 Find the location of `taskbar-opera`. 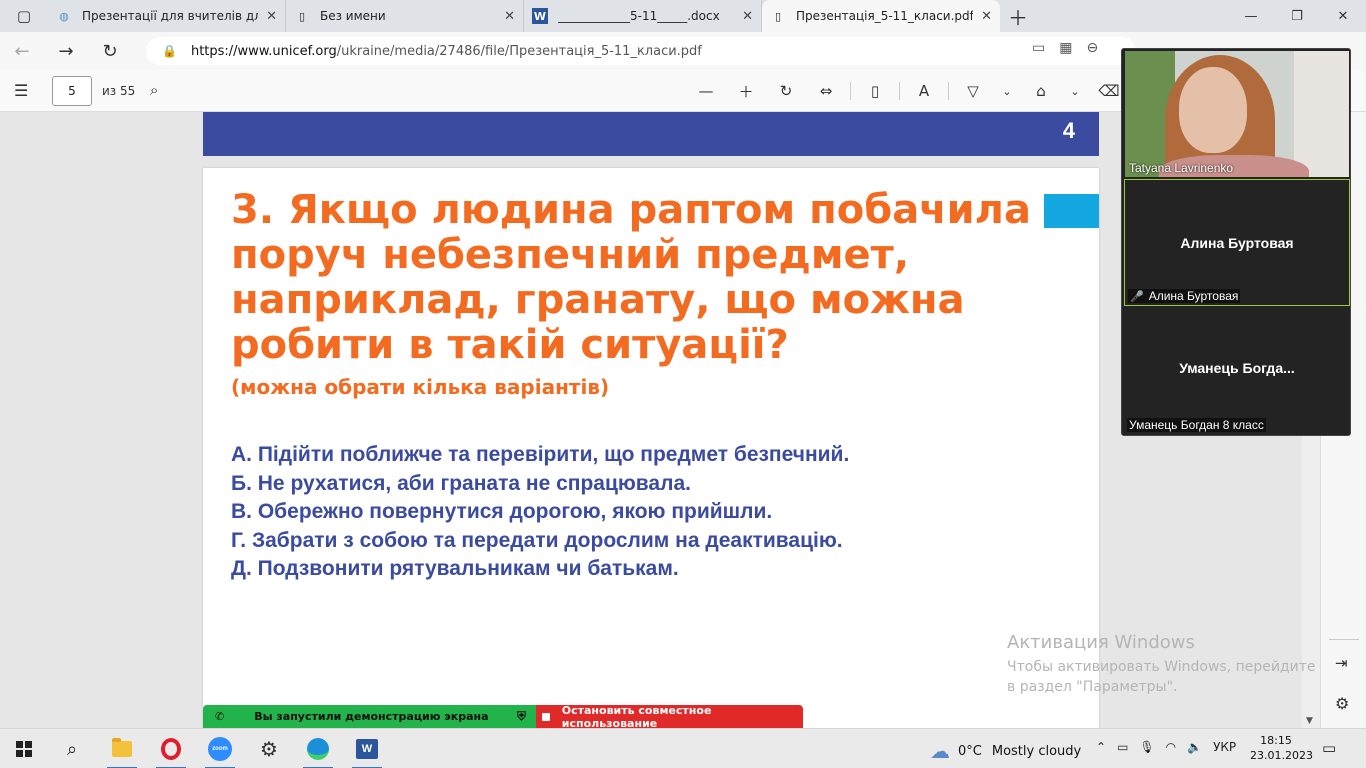

taskbar-opera is located at coordinates (171, 748).